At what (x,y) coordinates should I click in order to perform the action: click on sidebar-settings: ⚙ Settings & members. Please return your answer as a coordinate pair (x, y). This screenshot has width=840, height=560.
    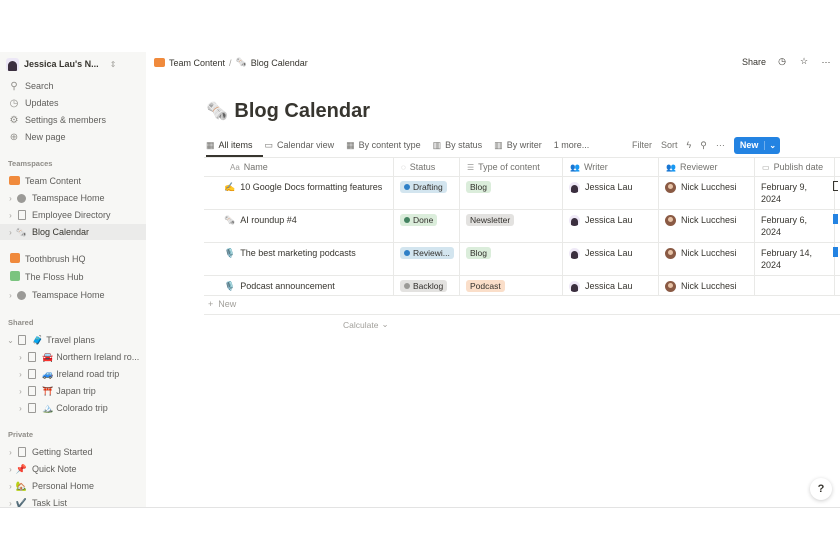
    Looking at the image, I should click on (57, 120).